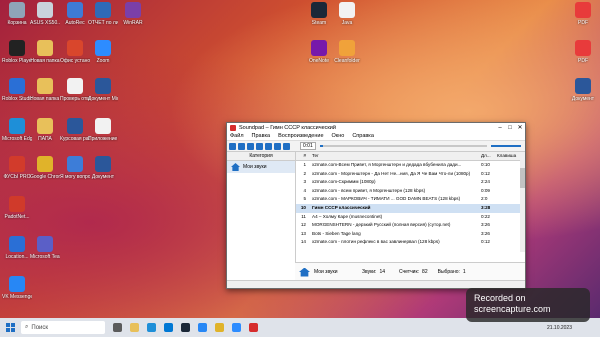 This screenshot has height=337, width=600. I want to click on desktop-icon: Google Chrome, so click(45, 168).